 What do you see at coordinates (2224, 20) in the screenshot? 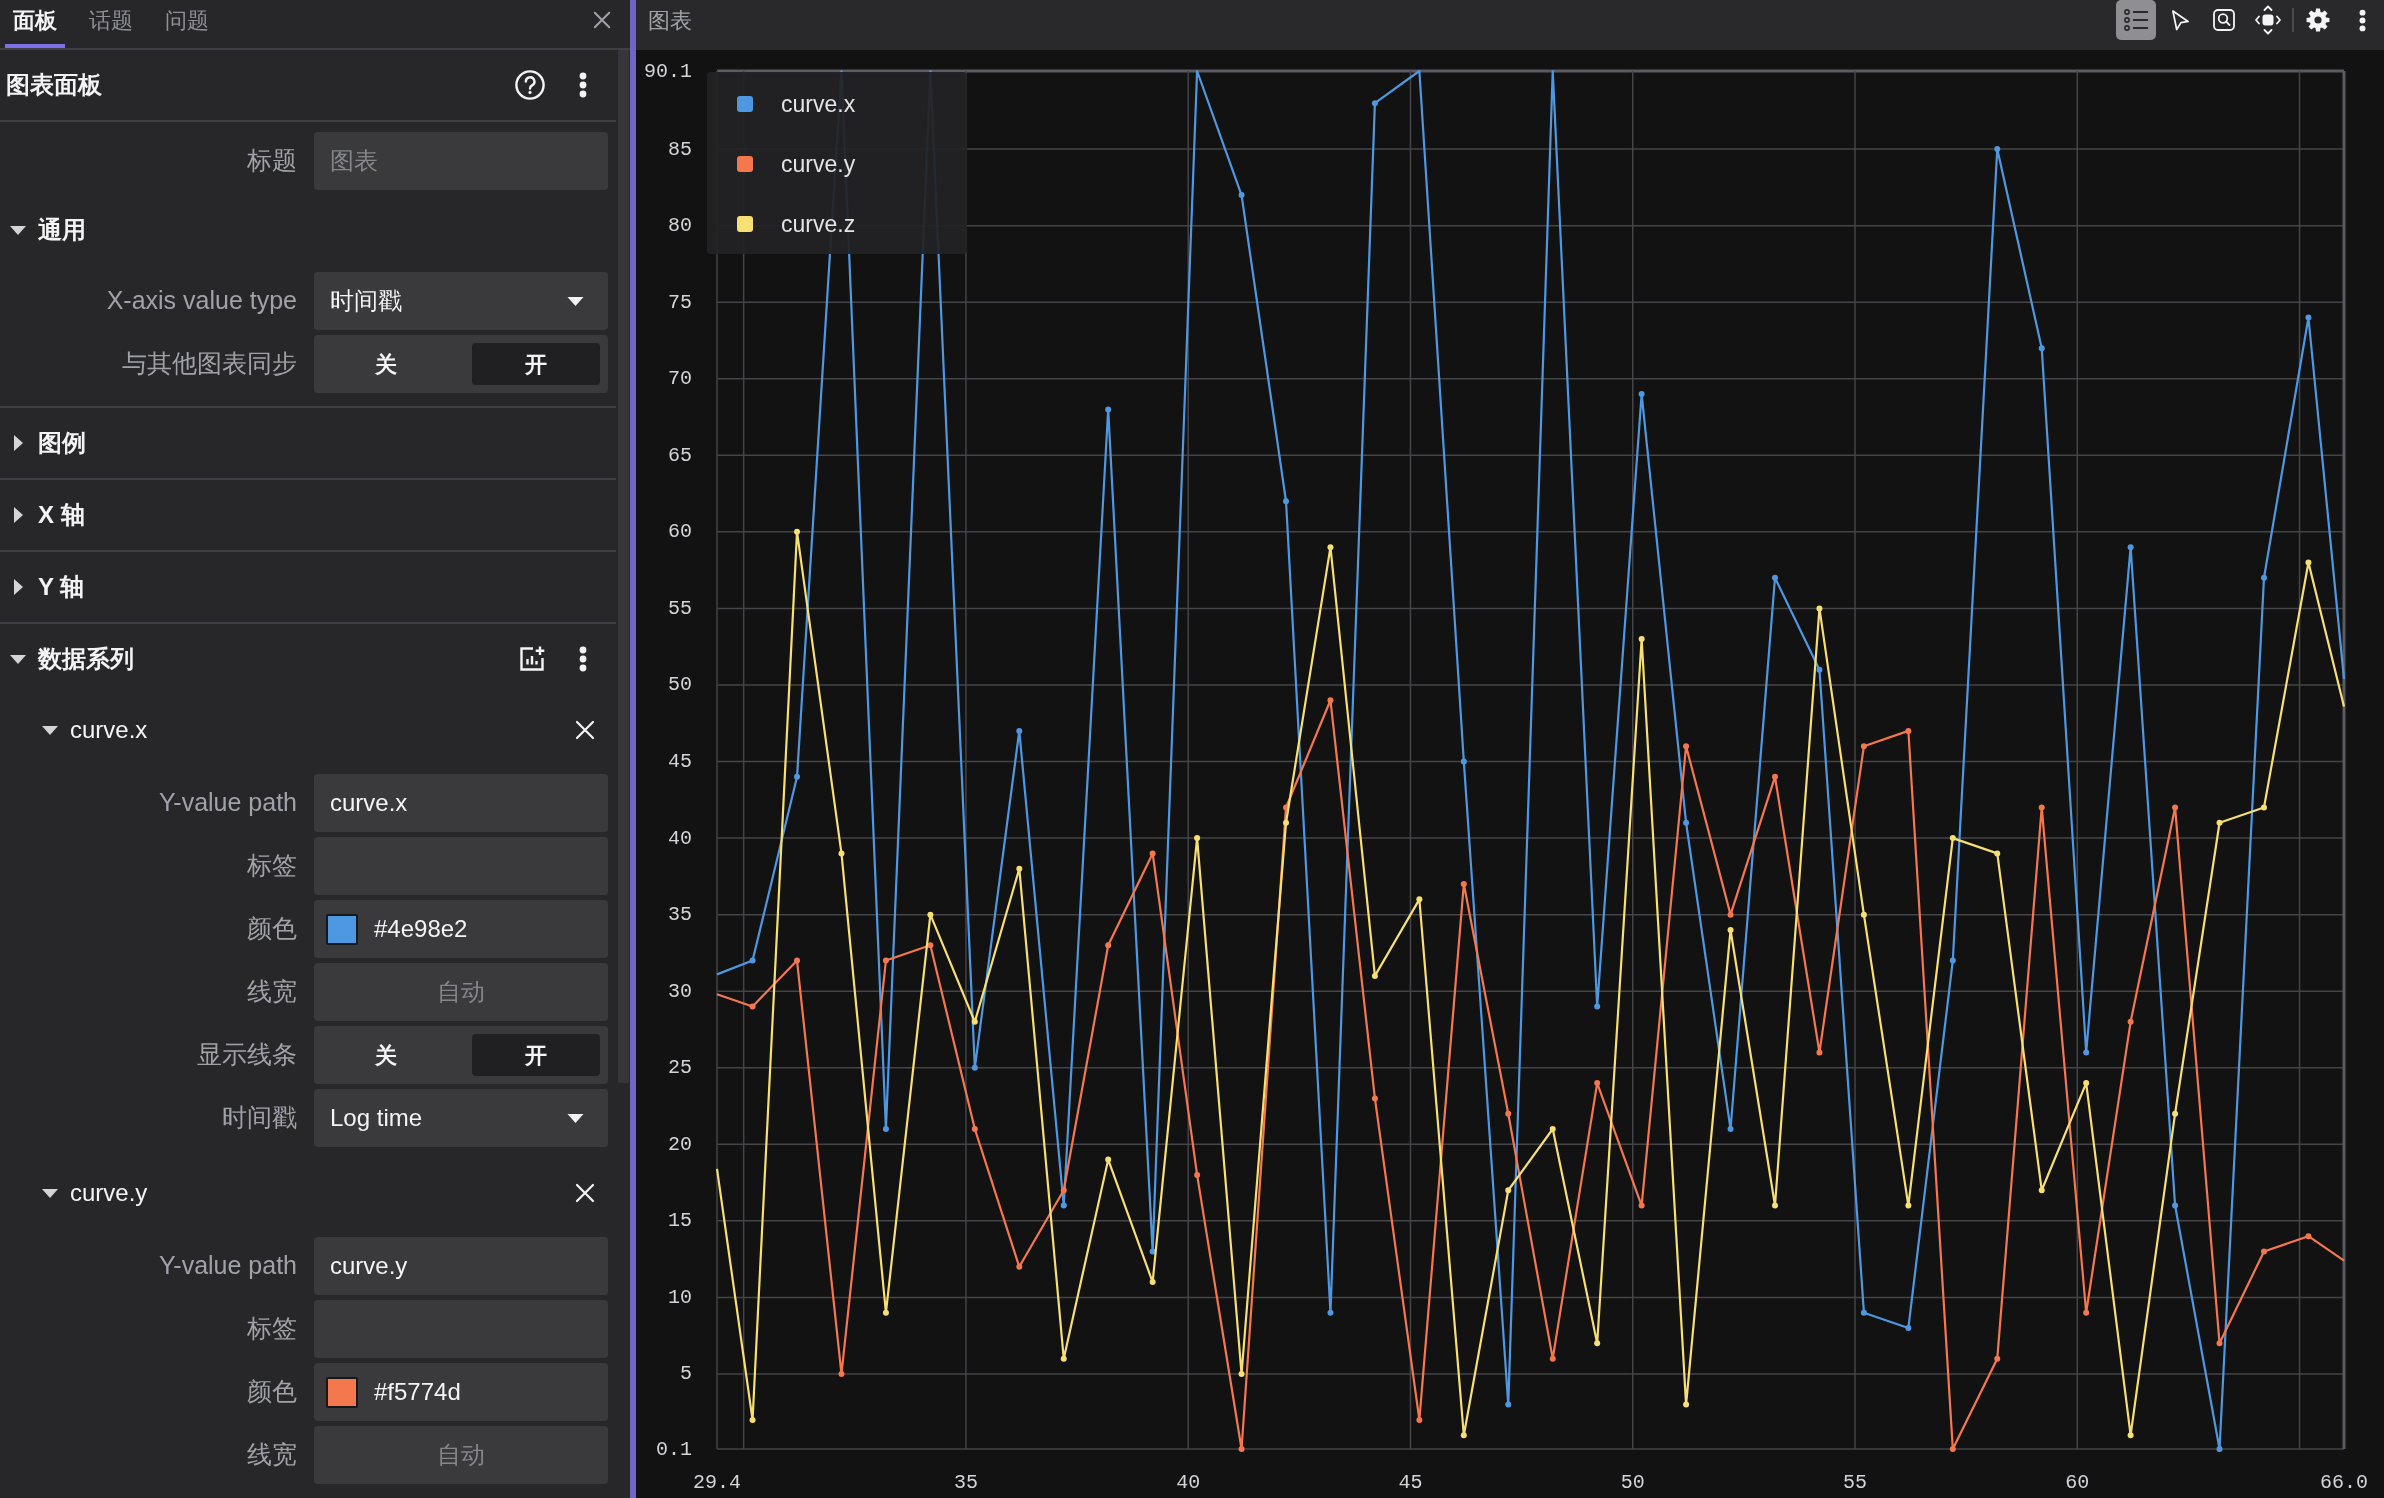
I see `zoom-icon` at bounding box center [2224, 20].